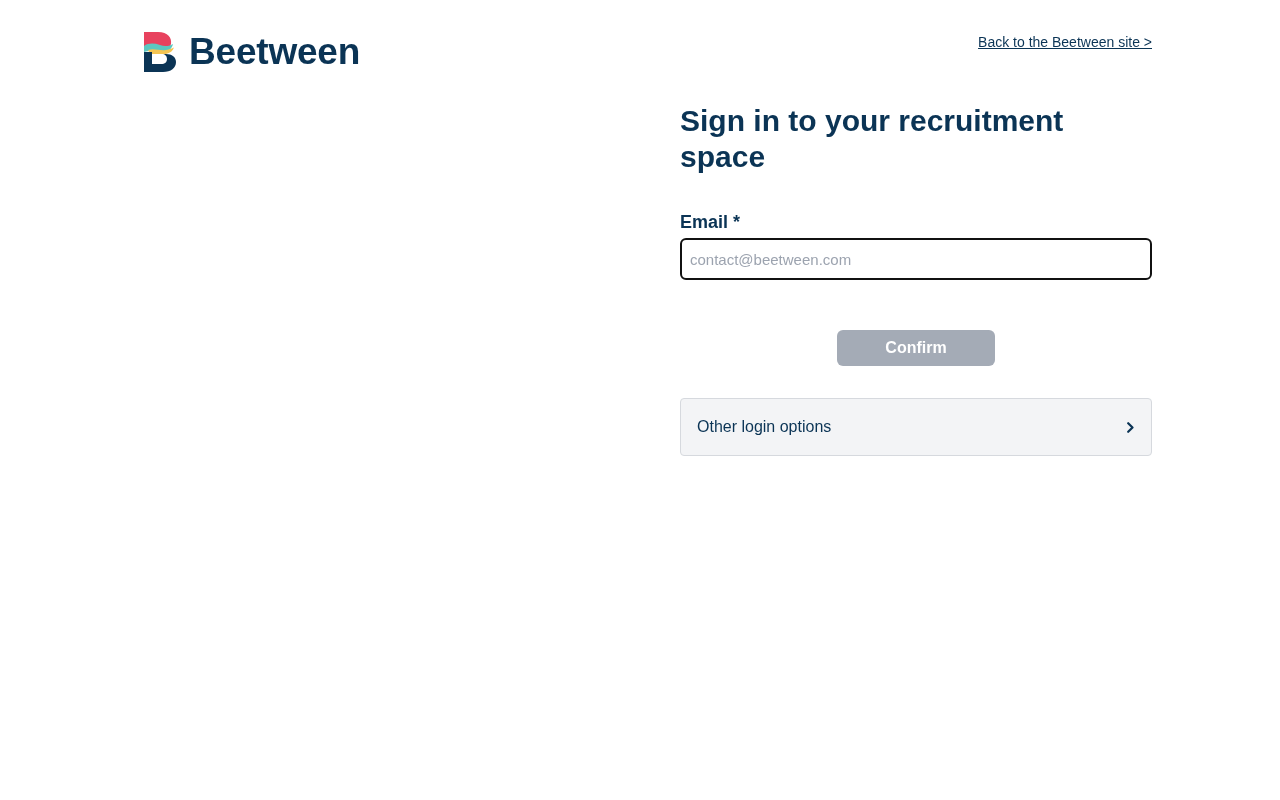 This screenshot has height=800, width=1280. I want to click on email-input-field: contact@beetween.com, so click(916, 259).